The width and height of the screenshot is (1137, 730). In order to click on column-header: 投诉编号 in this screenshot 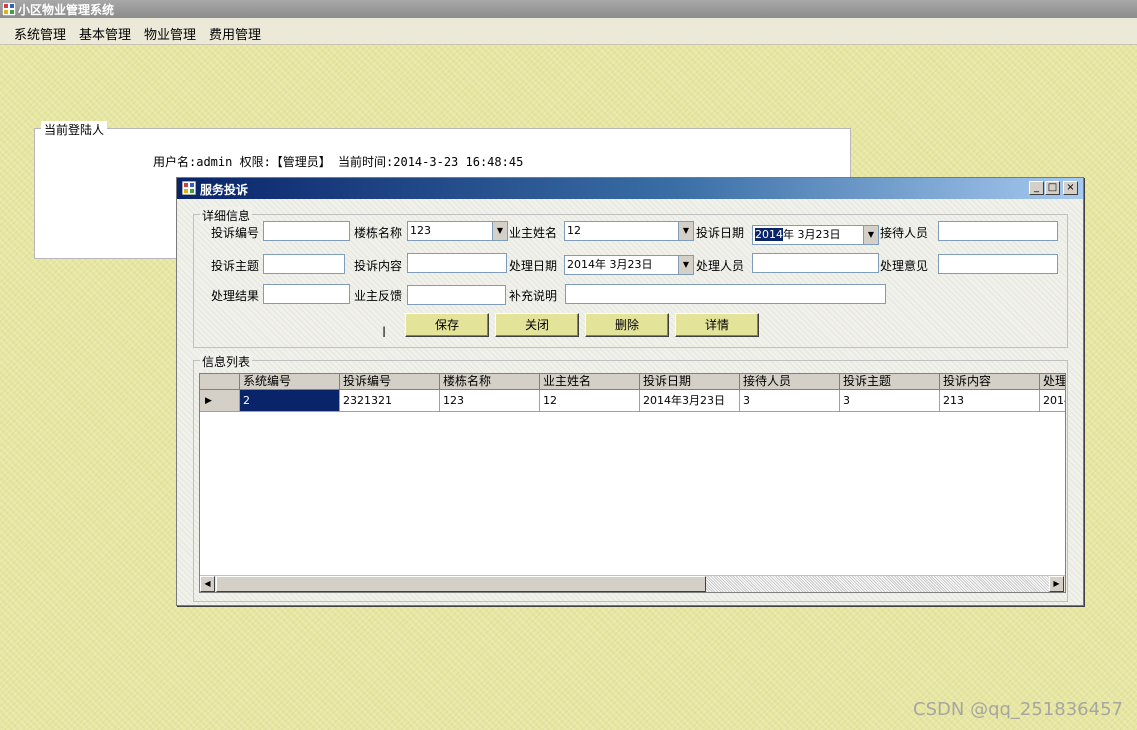, I will do `click(390, 382)`.